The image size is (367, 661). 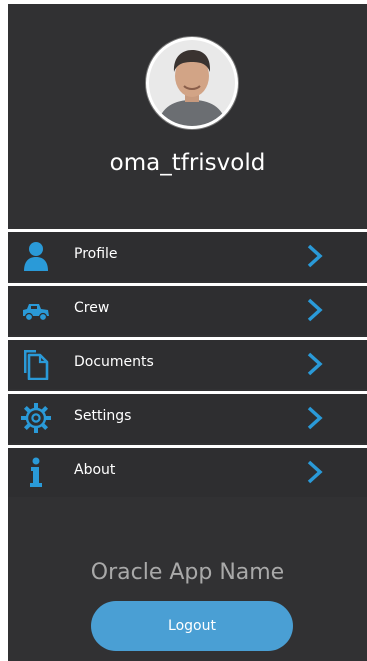 What do you see at coordinates (187, 163) in the screenshot?
I see `username: oma_tfrisvold` at bounding box center [187, 163].